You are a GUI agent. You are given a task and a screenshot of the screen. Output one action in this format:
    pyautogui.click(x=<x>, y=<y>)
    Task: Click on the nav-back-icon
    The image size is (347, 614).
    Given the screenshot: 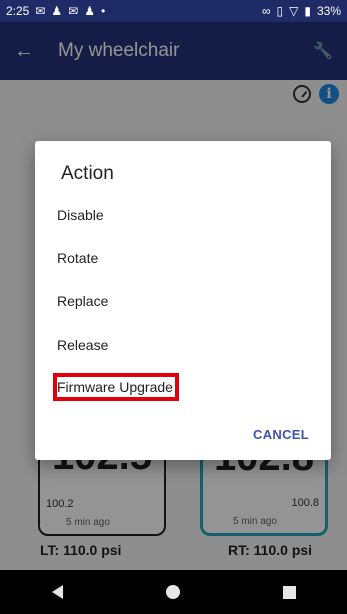 What is the action you would take?
    pyautogui.click(x=57, y=592)
    